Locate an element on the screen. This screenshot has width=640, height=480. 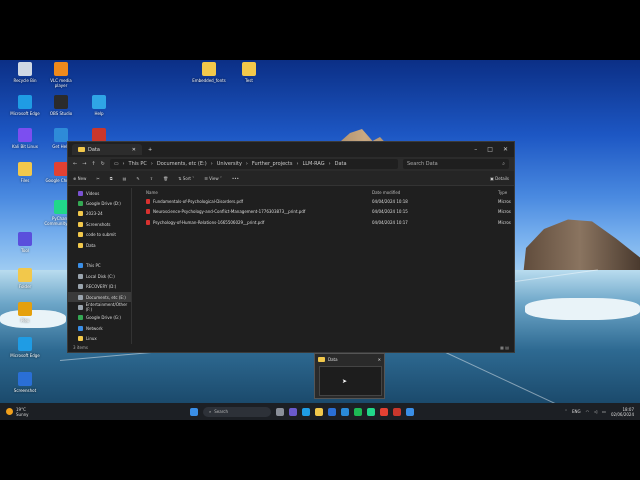
sidebar-item-label: Local Disk (C:) is located at coordinates (100, 276).